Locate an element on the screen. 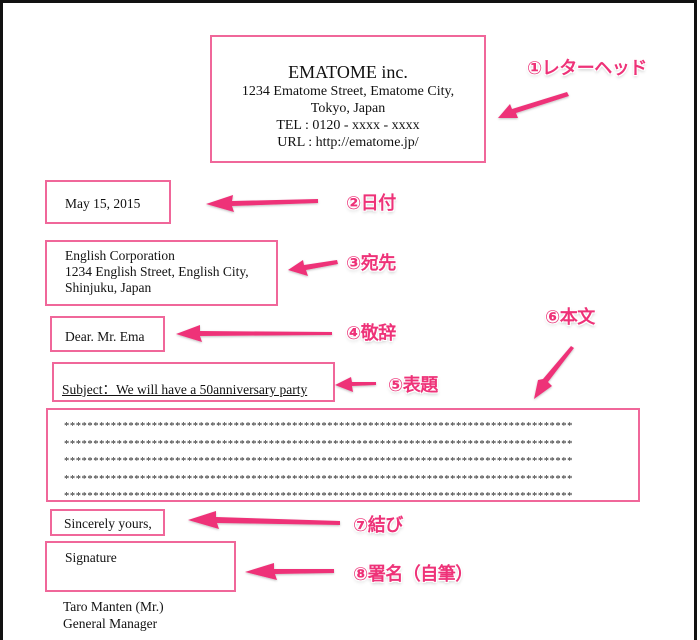 The image size is (700, 640). closing-box: Sincerely yours, is located at coordinates (107, 522).